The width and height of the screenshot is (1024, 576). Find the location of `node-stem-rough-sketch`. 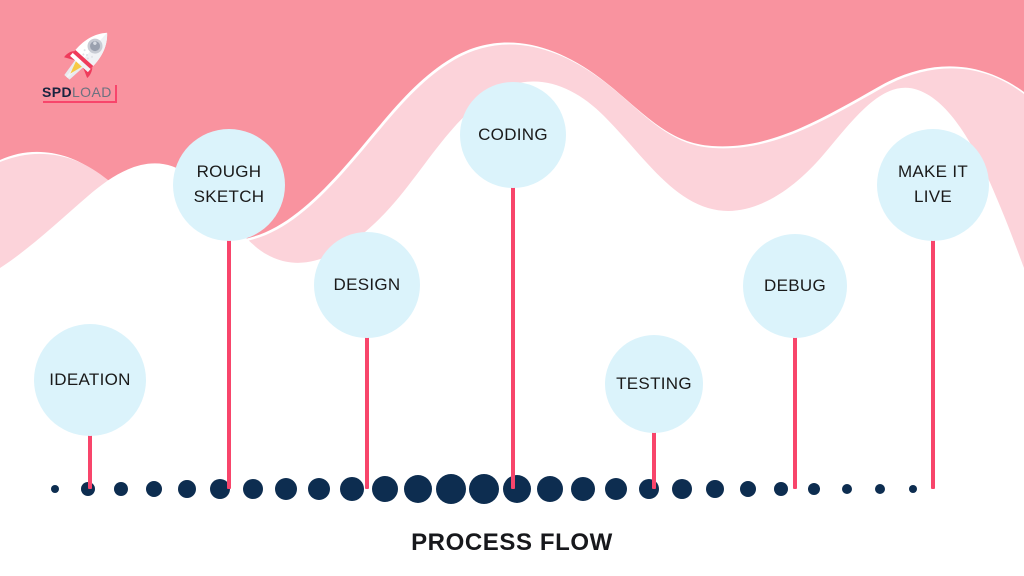

node-stem-rough-sketch is located at coordinates (229, 357).